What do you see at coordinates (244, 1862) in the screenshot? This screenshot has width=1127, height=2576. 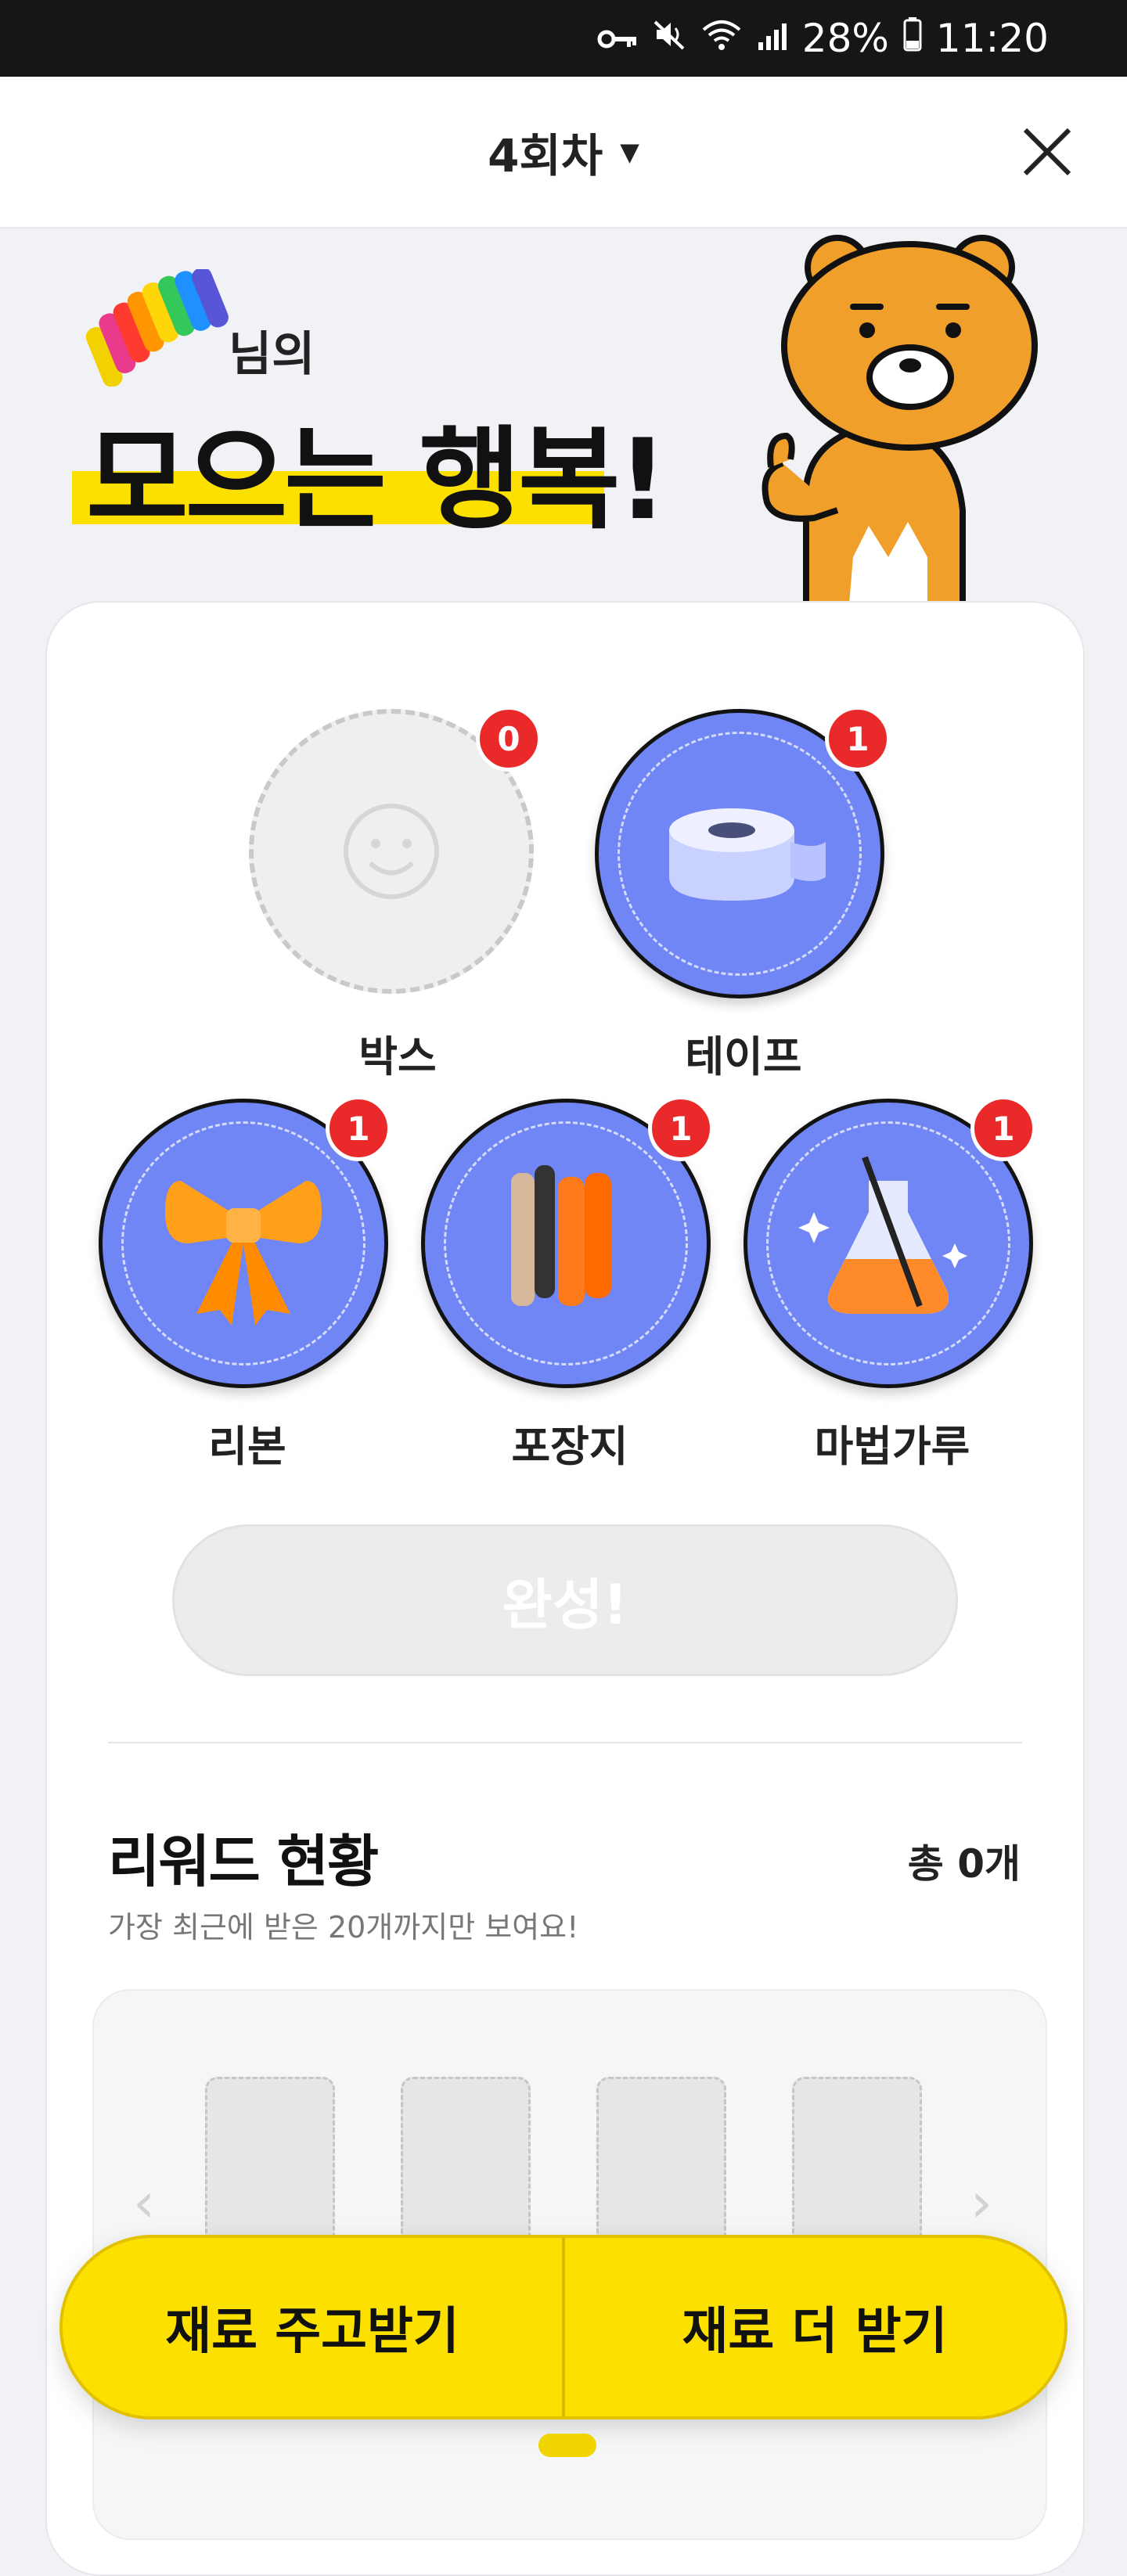 I see `reward-title: 리워드 현황` at bounding box center [244, 1862].